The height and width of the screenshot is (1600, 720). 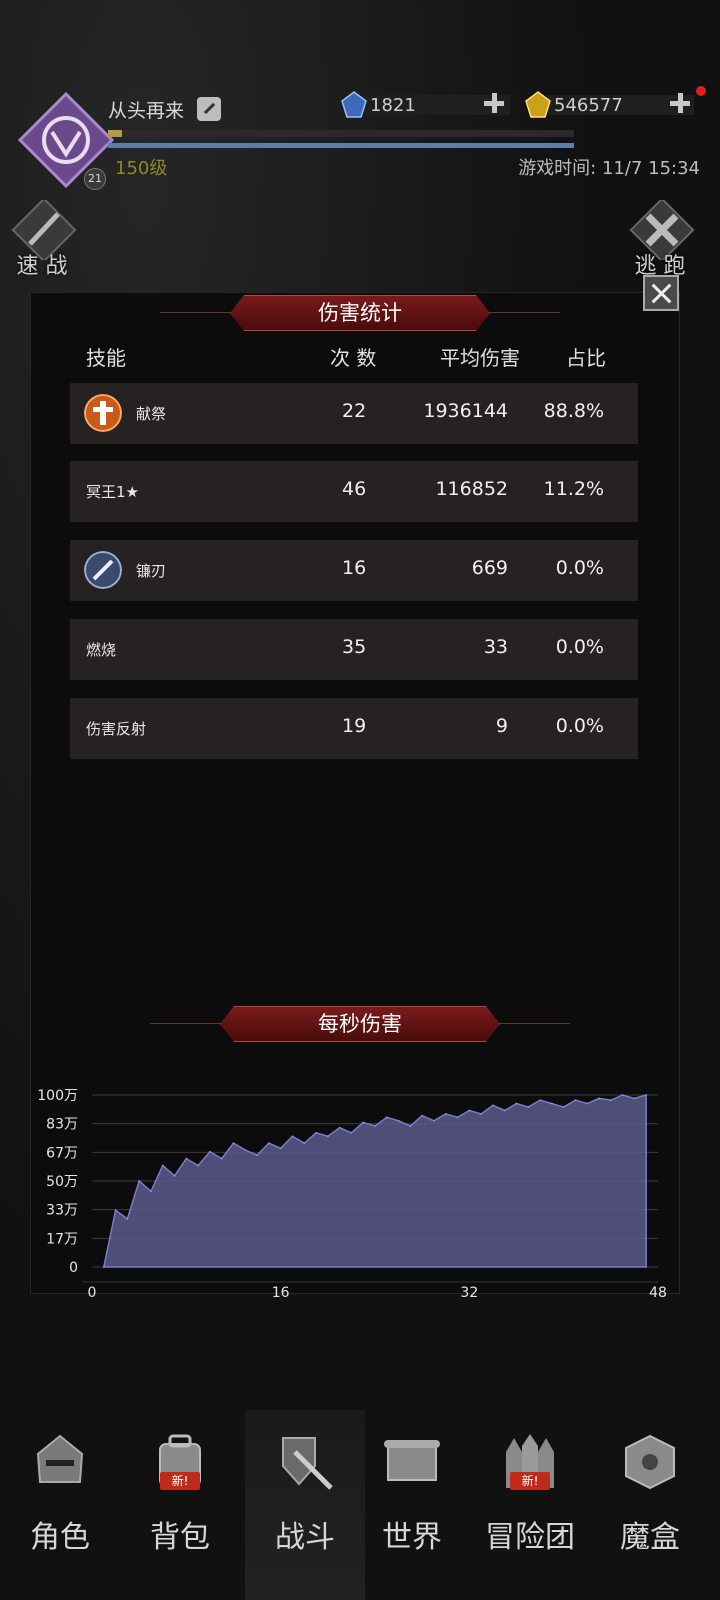 I want to click on nav-label: 角色, so click(x=60, y=1537).